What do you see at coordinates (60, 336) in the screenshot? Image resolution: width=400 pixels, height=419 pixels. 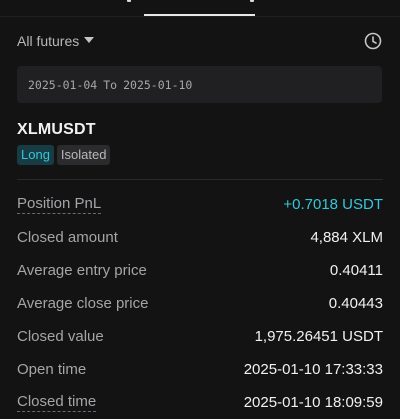 I see `detail-label: Closed value` at bounding box center [60, 336].